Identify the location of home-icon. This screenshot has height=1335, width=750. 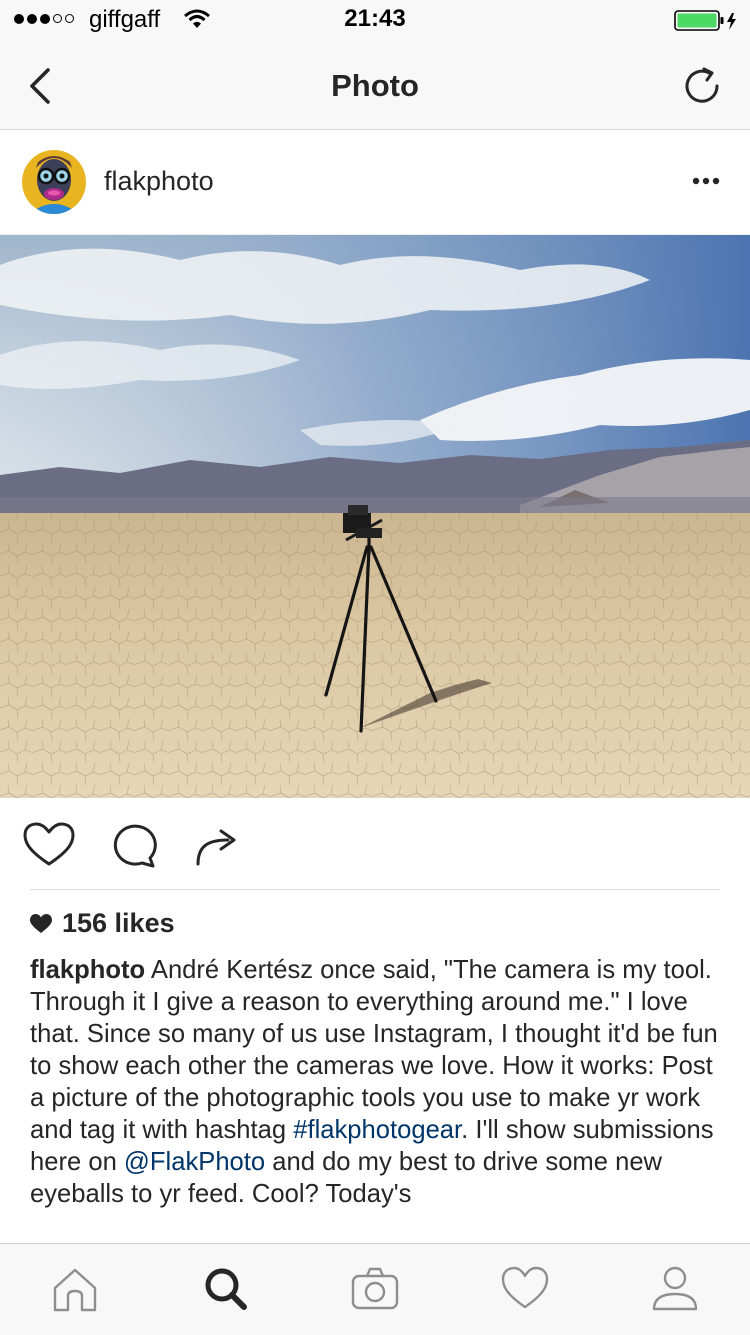
(75, 1289).